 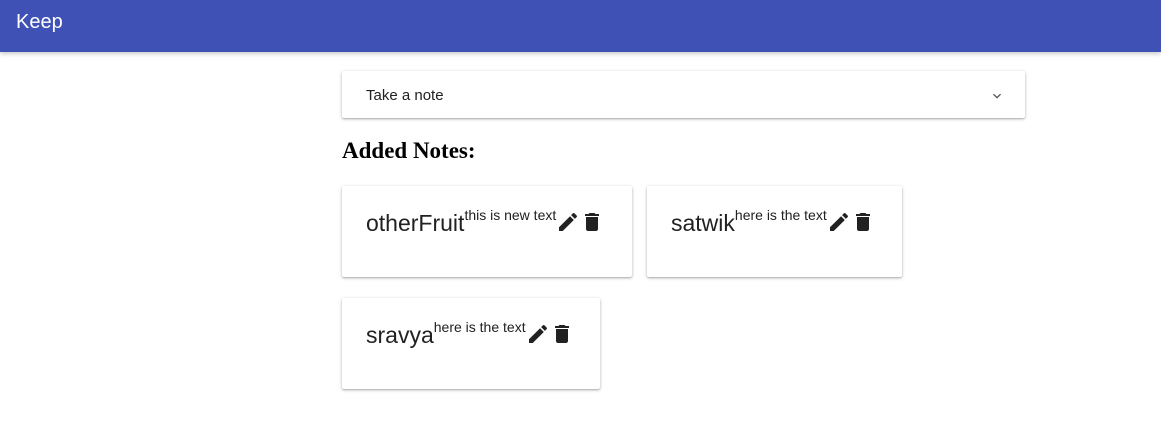 I want to click on note-title: satwik, so click(x=703, y=223).